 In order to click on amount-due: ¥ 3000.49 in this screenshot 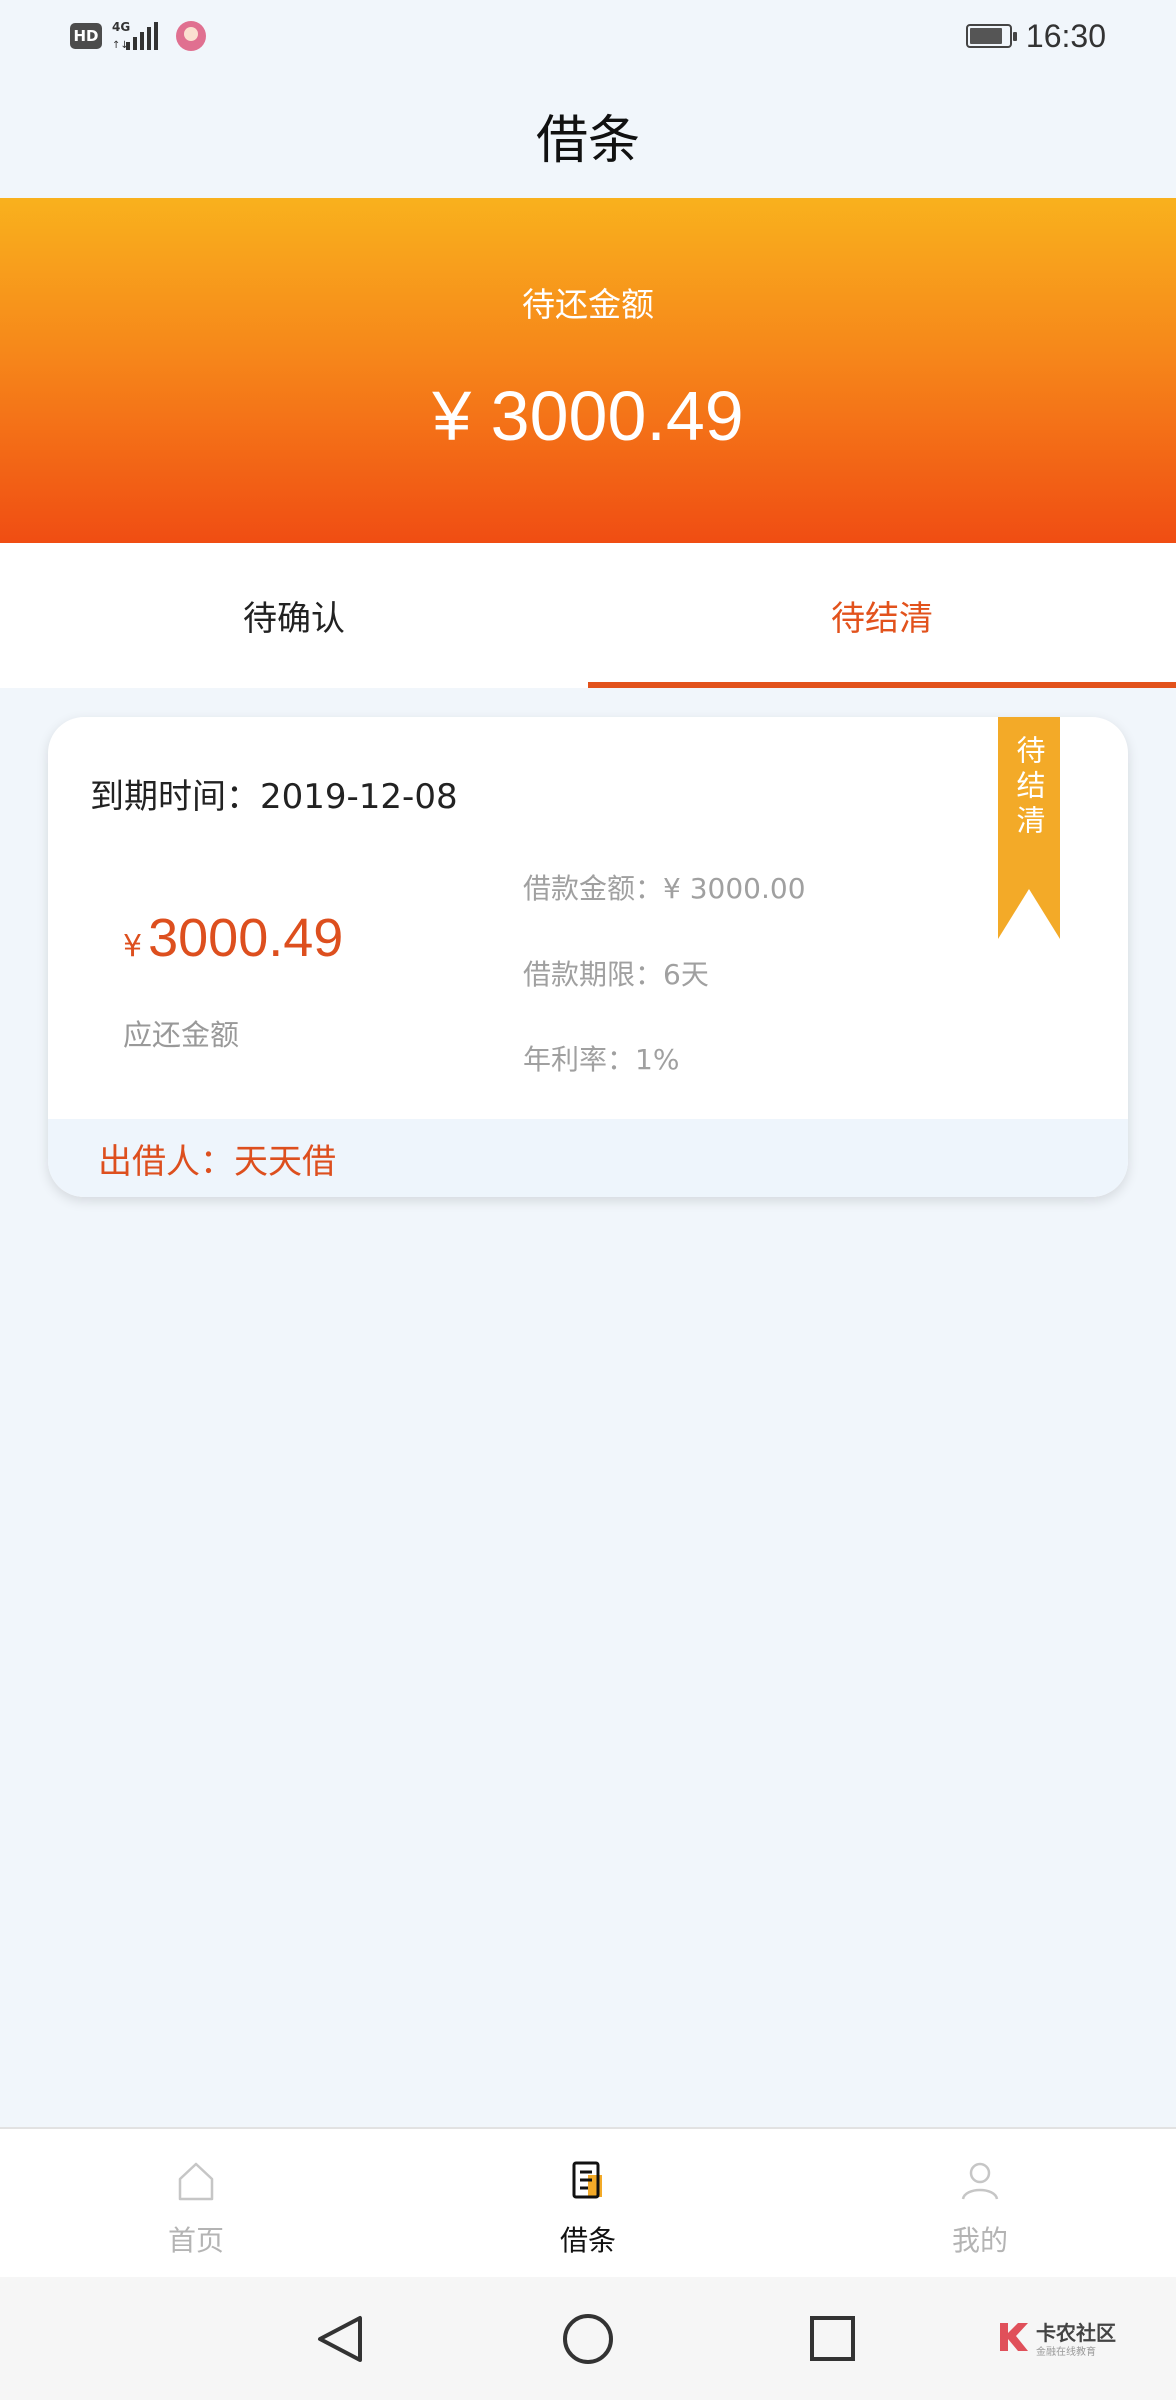, I will do `click(233, 938)`.